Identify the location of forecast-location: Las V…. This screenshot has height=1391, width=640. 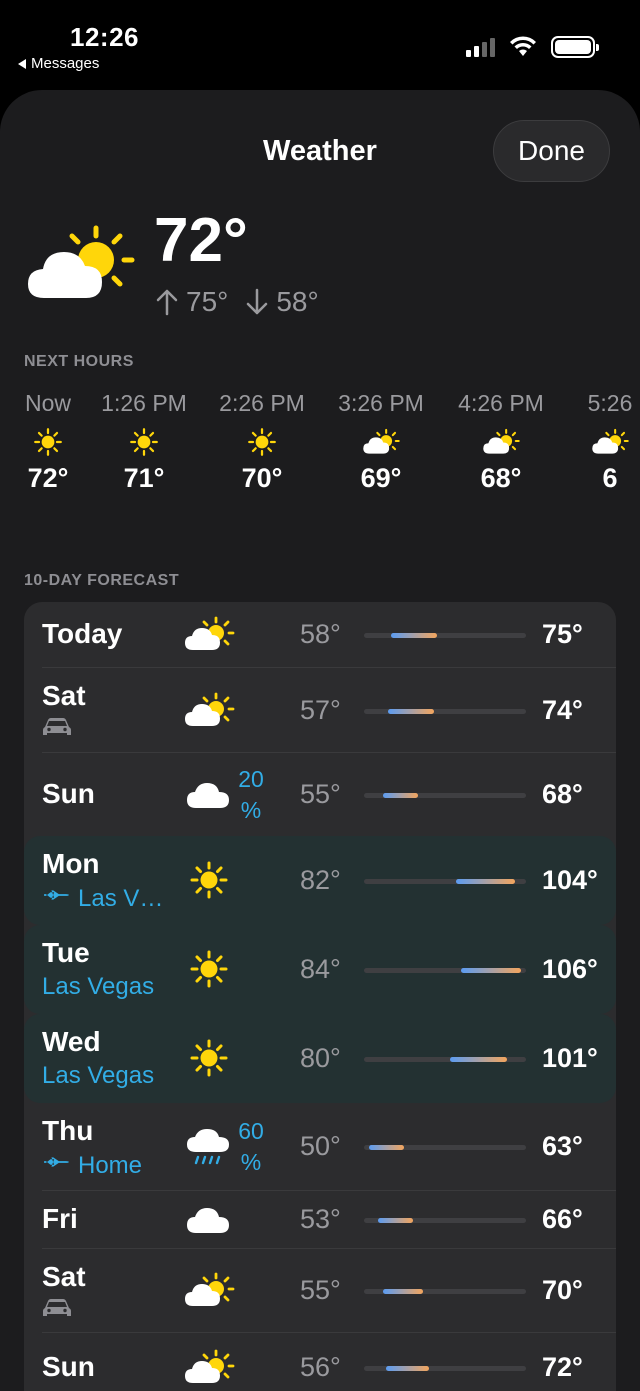
(102, 898).